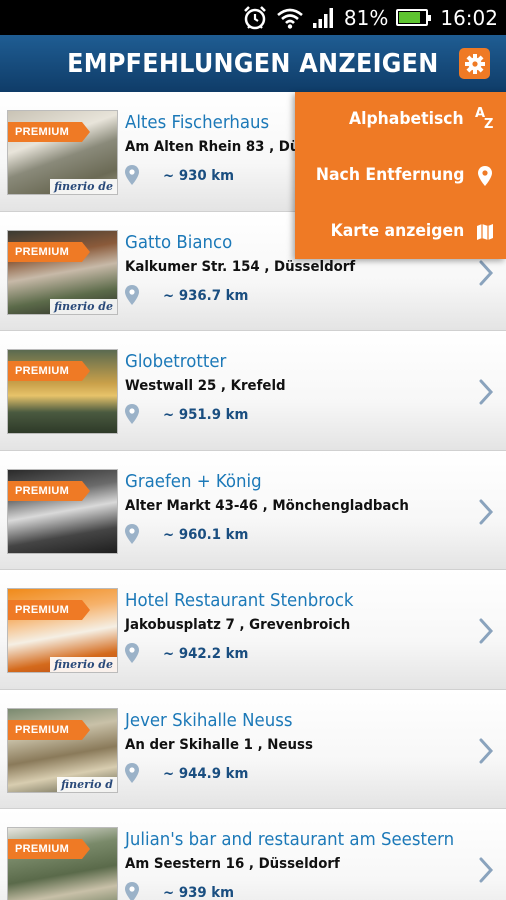 The height and width of the screenshot is (900, 506). I want to click on restaurant-address: An der Skihalle 1 , Neuss, so click(219, 744).